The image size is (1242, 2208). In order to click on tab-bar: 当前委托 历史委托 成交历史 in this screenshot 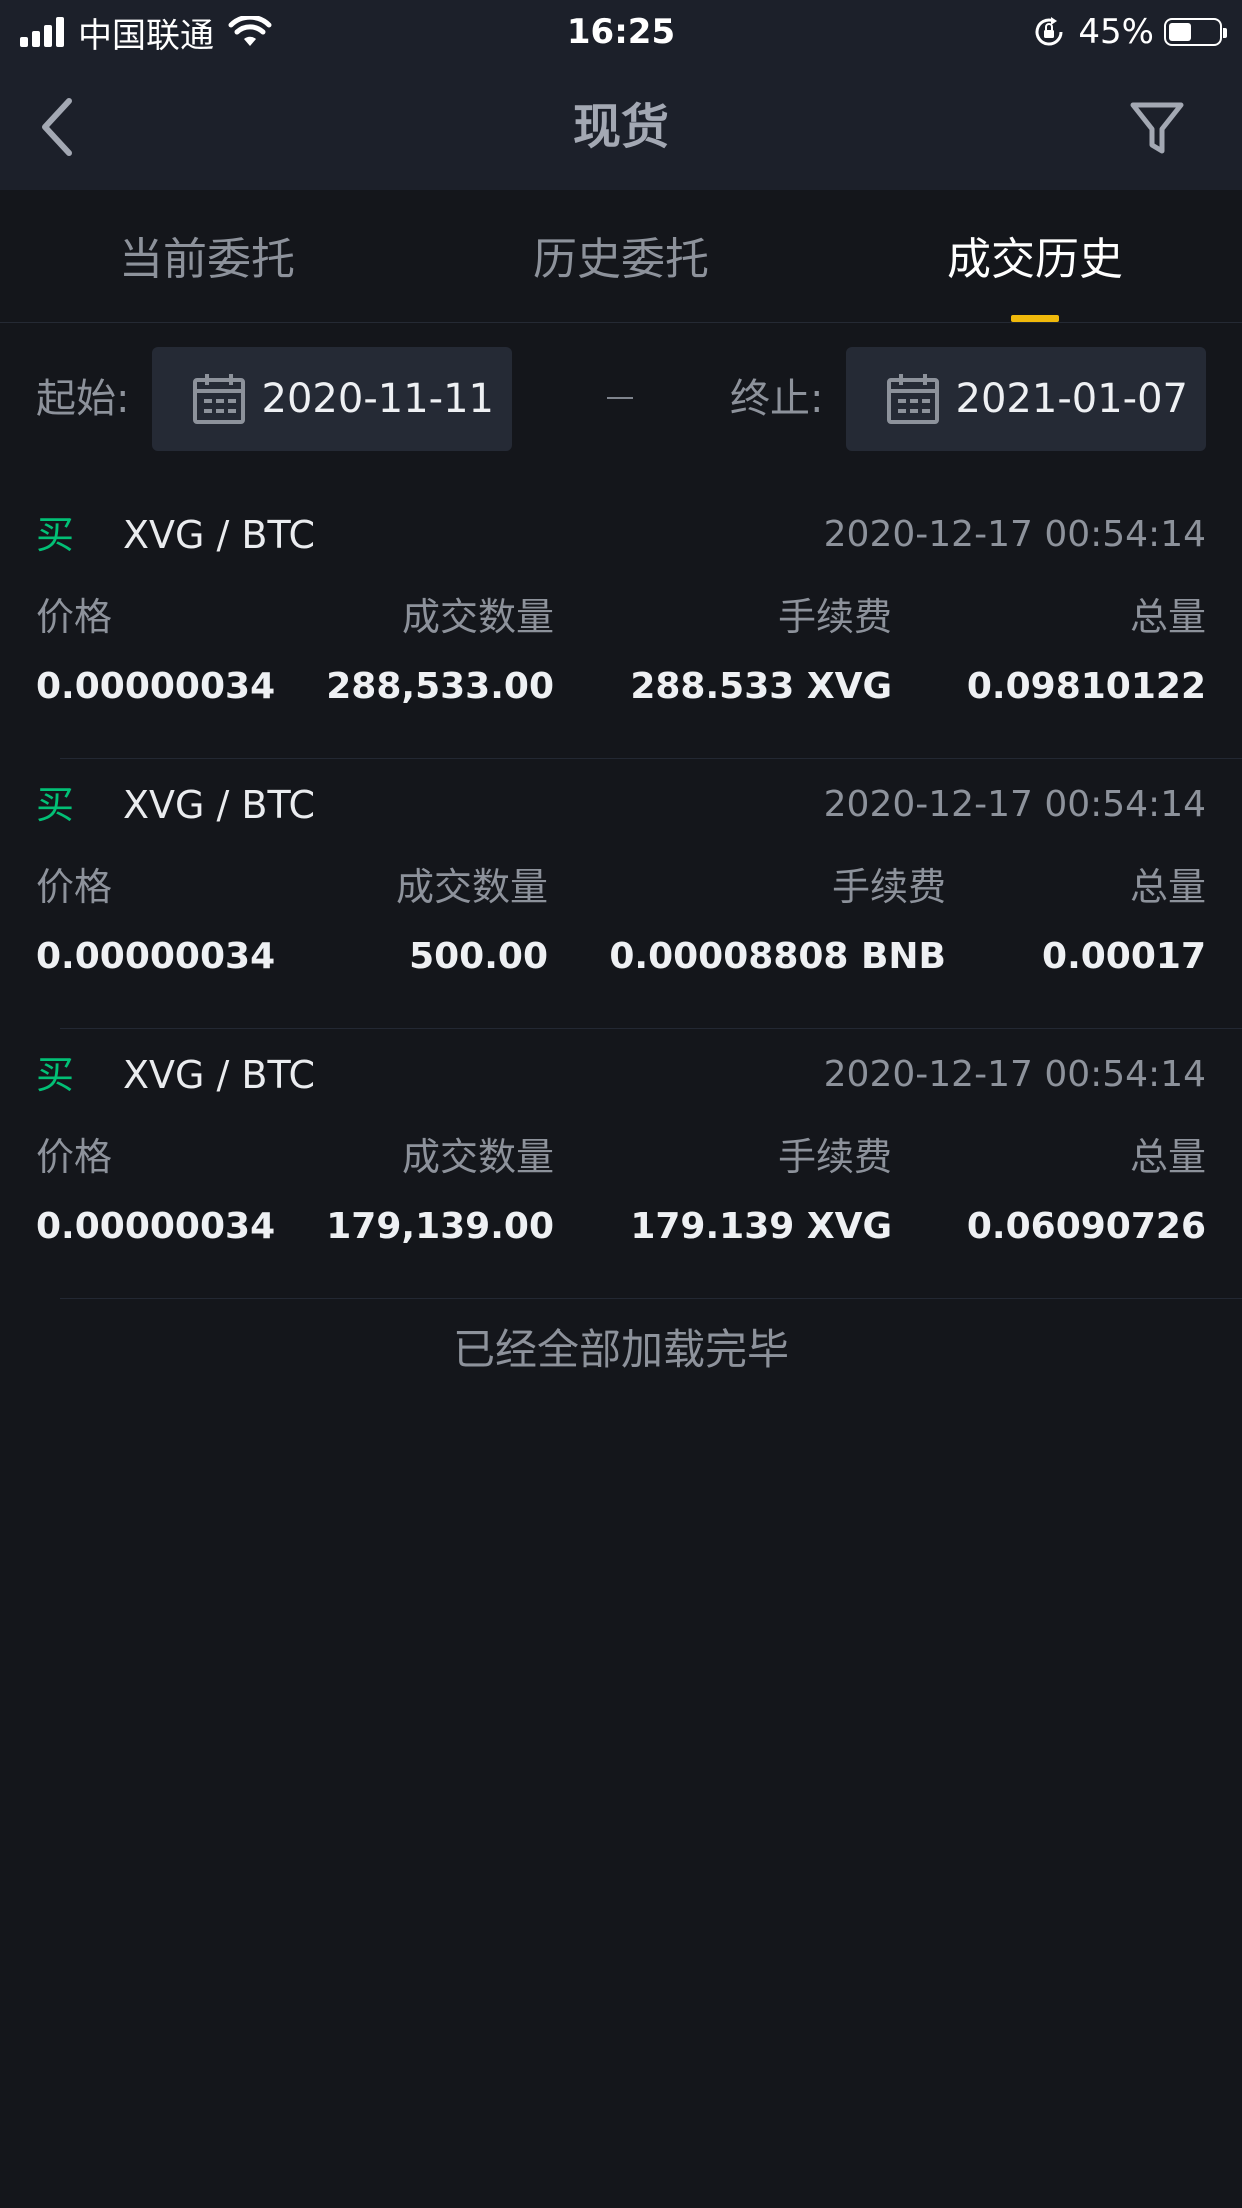, I will do `click(621, 256)`.